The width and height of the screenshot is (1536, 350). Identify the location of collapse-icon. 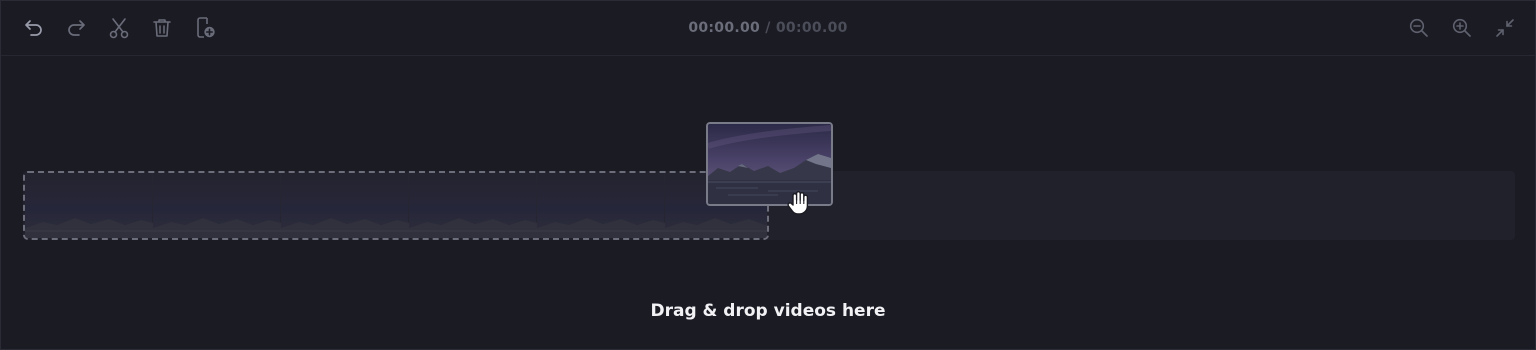
(1505, 28).